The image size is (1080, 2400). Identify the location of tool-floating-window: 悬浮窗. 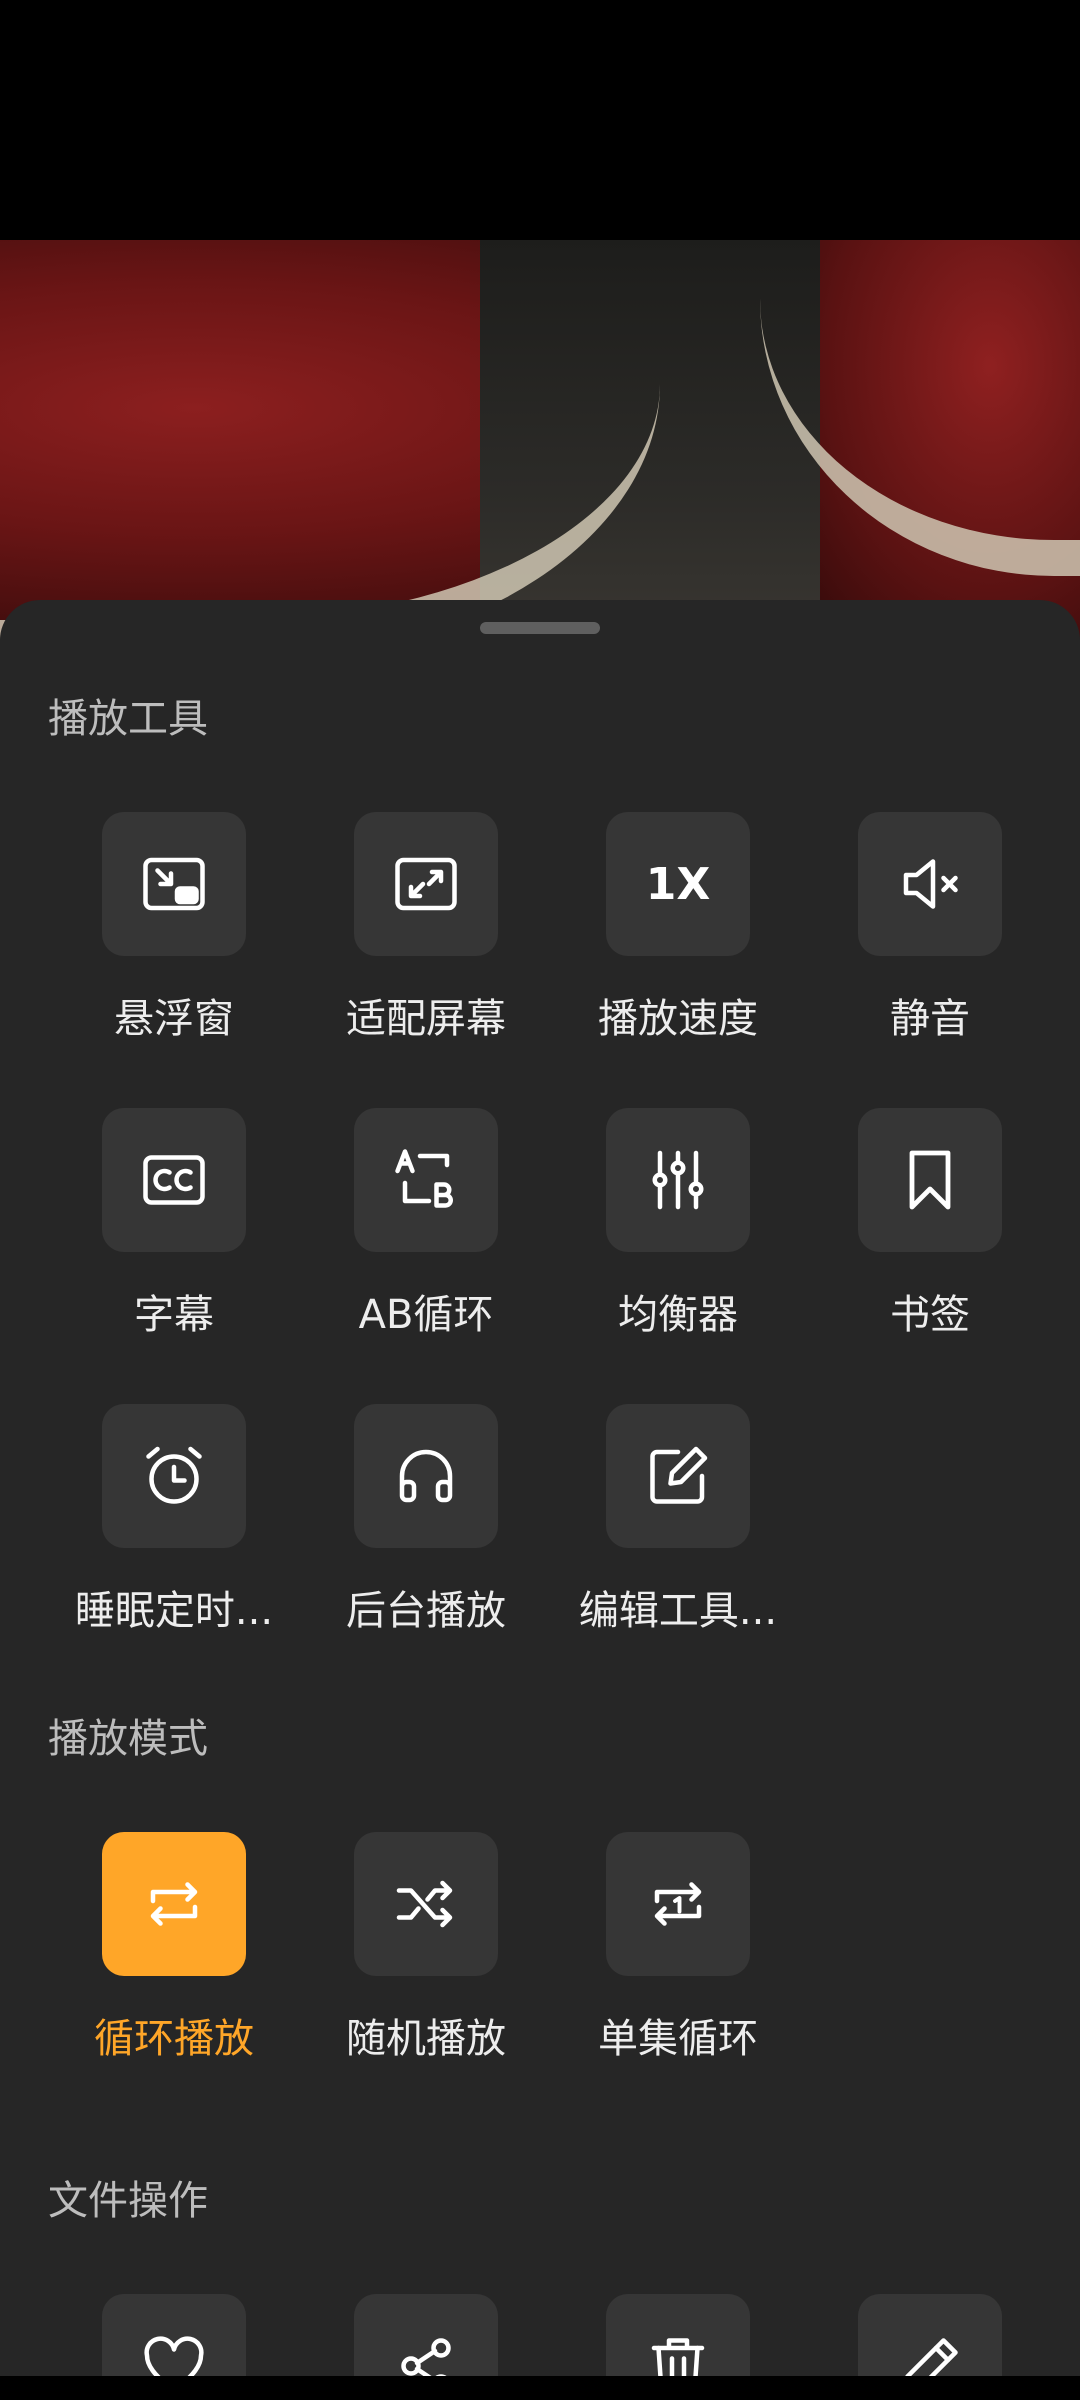
(174, 928).